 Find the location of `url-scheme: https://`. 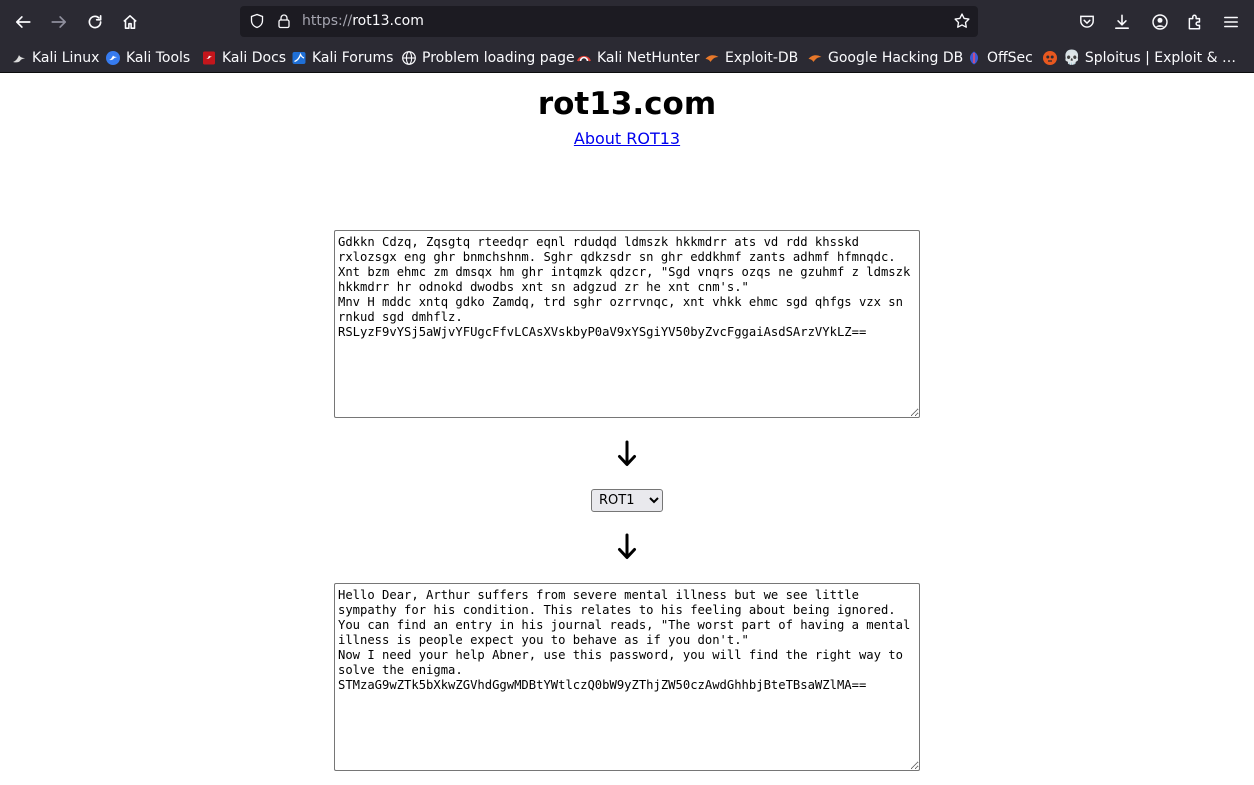

url-scheme: https:// is located at coordinates (327, 21).